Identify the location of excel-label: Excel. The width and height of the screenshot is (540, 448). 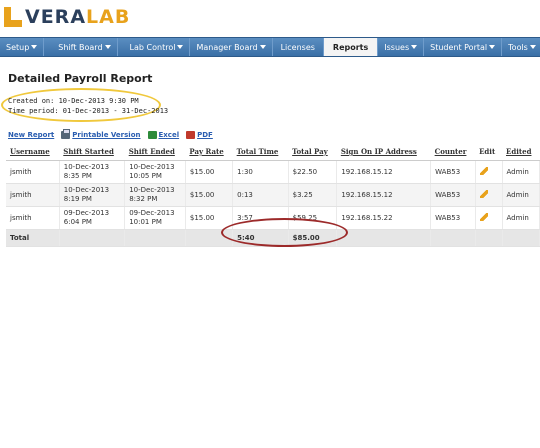
(169, 135).